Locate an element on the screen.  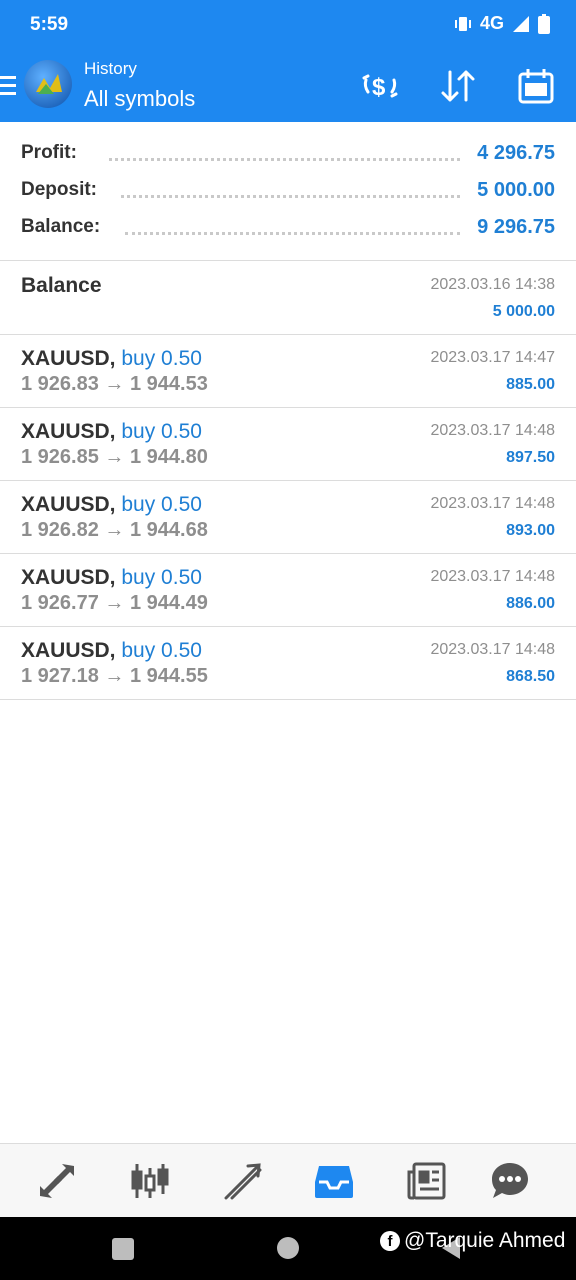
trade-prices: 1 926.82 → 1 944.68 is located at coordinates (114, 530).